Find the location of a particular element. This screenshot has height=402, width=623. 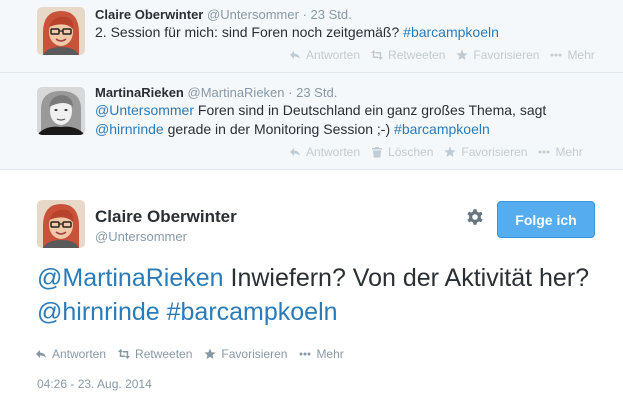

trash-icon is located at coordinates (377, 152).